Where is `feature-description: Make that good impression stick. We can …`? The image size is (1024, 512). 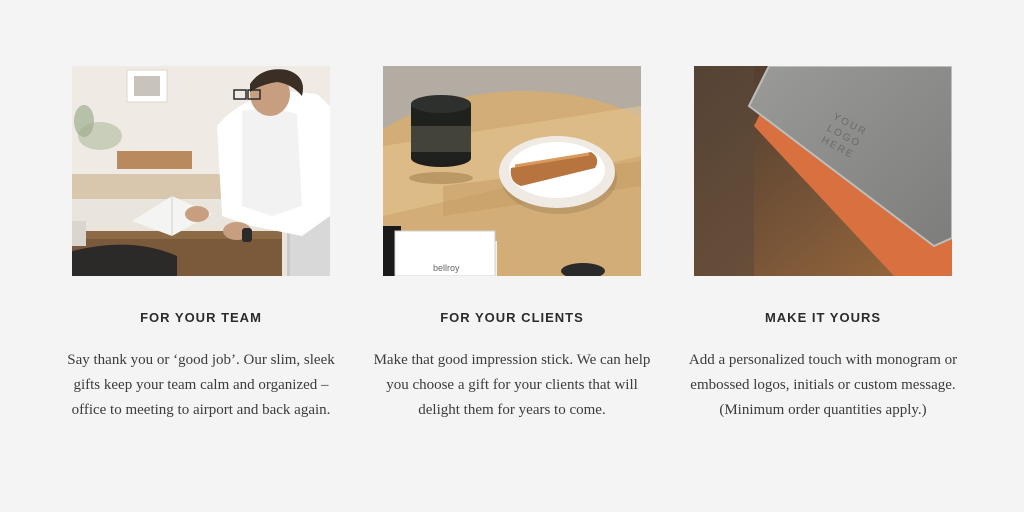 feature-description: Make that good impression stick. We can … is located at coordinates (512, 385).